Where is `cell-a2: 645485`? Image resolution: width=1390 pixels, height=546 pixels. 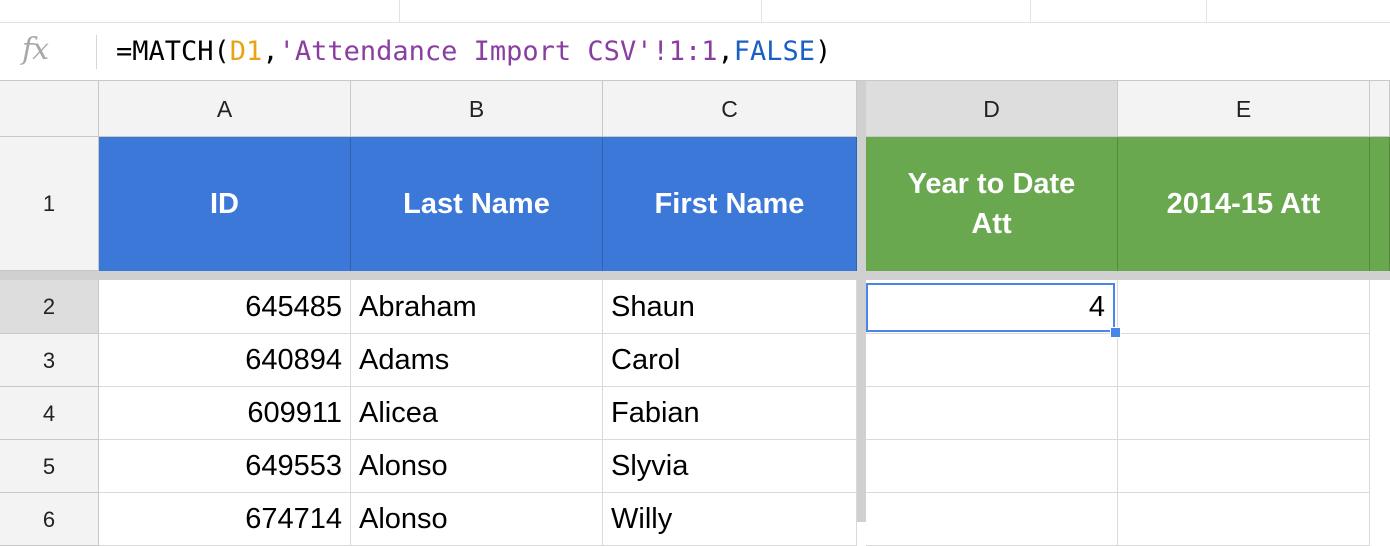
cell-a2: 645485 is located at coordinates (225, 307).